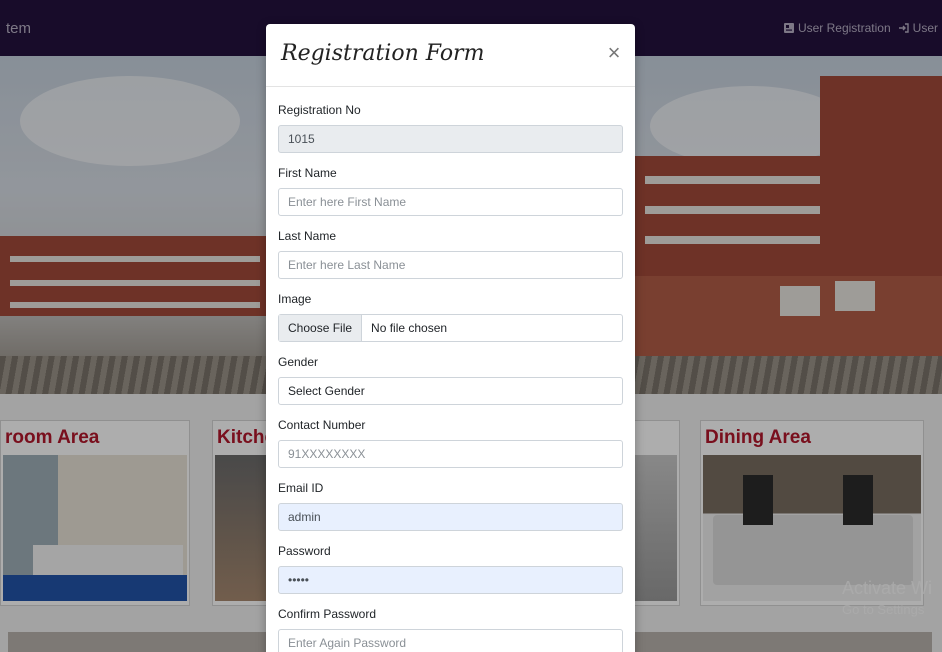  I want to click on registration-no-input, so click(450, 139).